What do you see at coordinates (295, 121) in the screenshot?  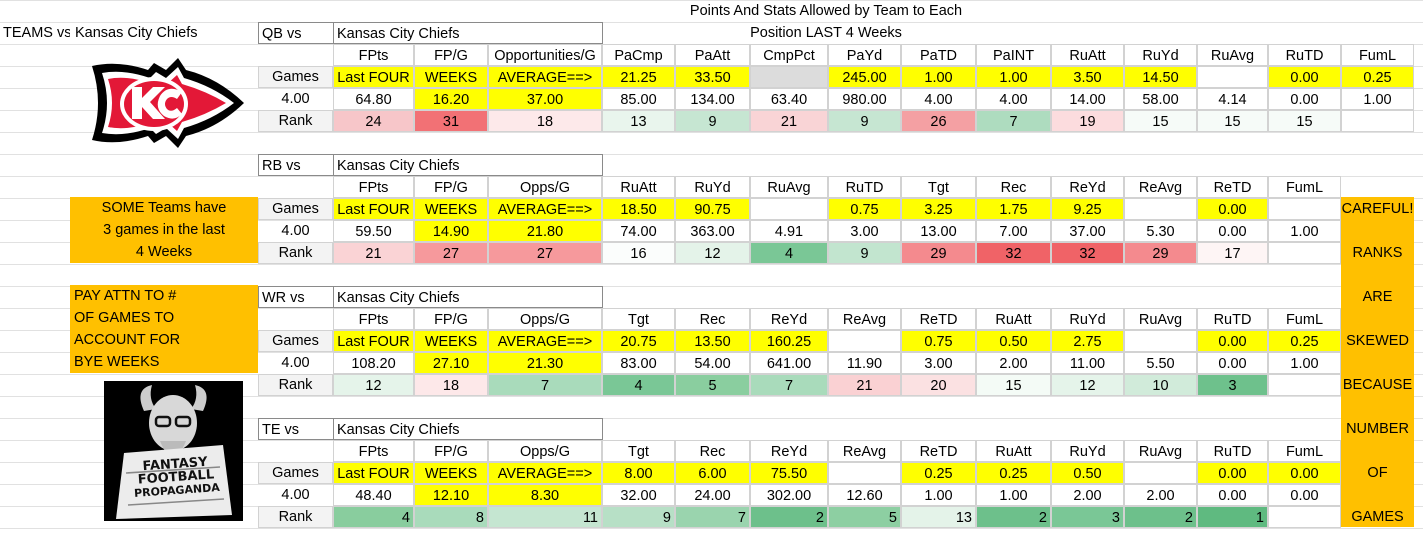 I see `rank-label: Rank` at bounding box center [295, 121].